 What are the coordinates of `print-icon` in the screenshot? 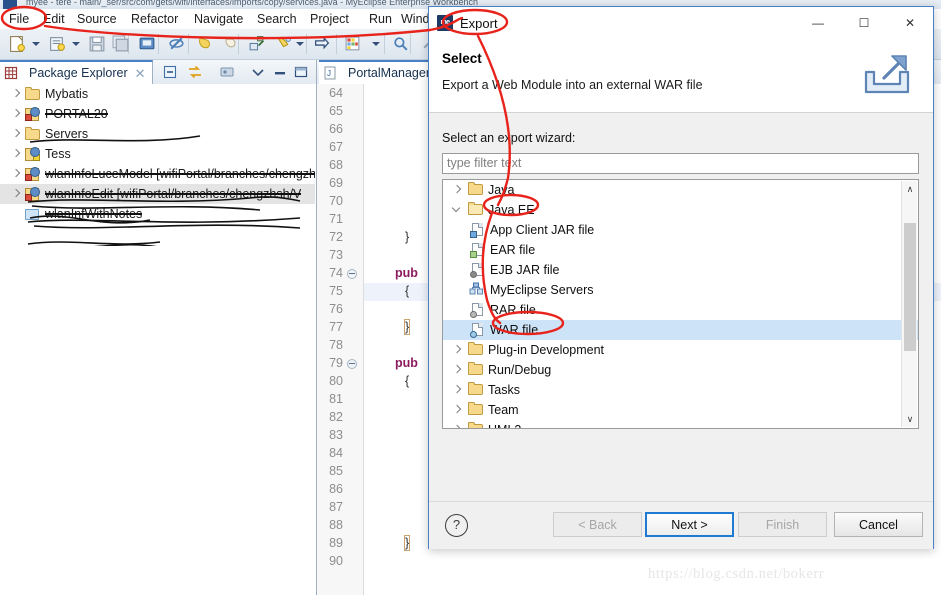 It's located at (147, 44).